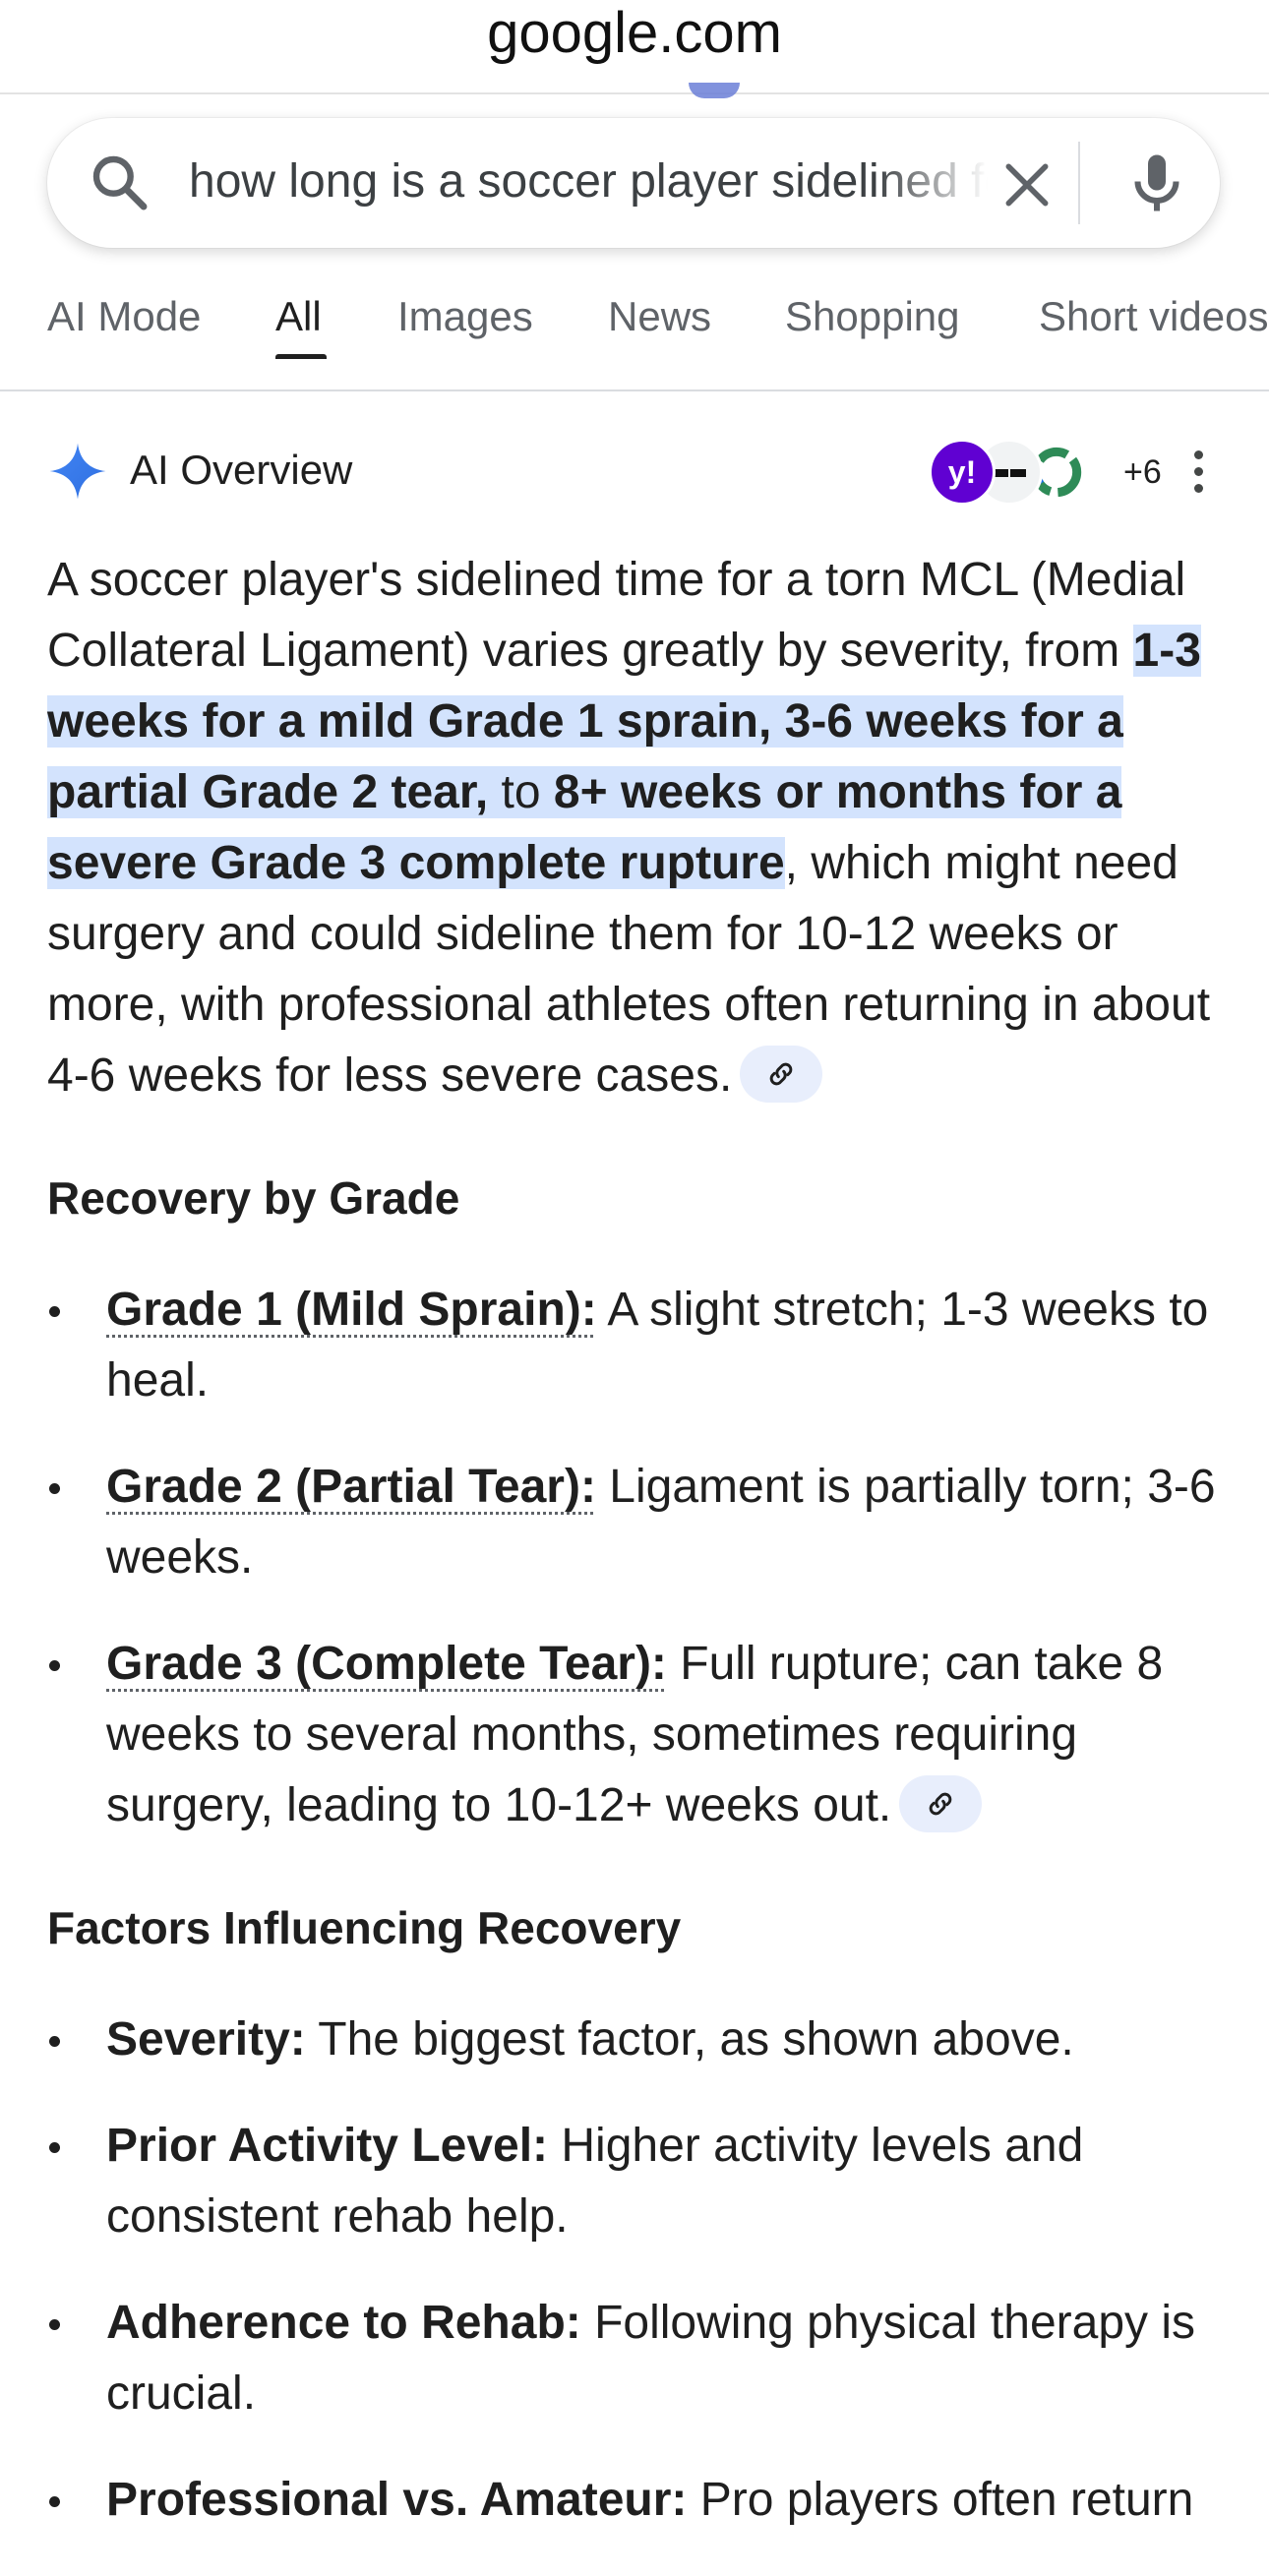 The width and height of the screenshot is (1269, 2576). Describe the element at coordinates (298, 316) in the screenshot. I see `tab-all: All` at that location.